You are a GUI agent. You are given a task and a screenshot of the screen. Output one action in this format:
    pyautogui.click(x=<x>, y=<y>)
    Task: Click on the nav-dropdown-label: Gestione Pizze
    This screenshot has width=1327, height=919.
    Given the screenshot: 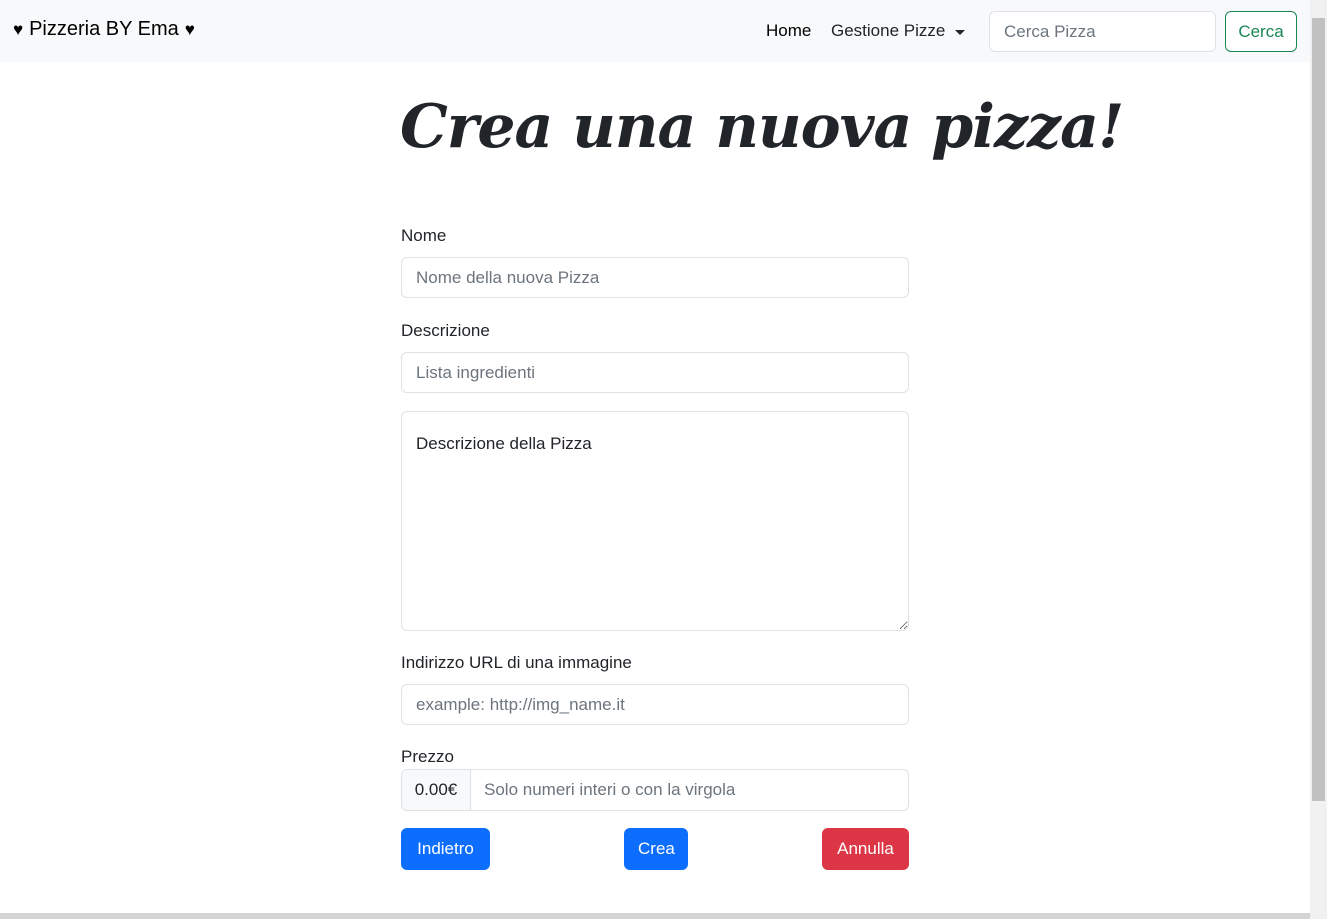 What is the action you would take?
    pyautogui.click(x=888, y=30)
    